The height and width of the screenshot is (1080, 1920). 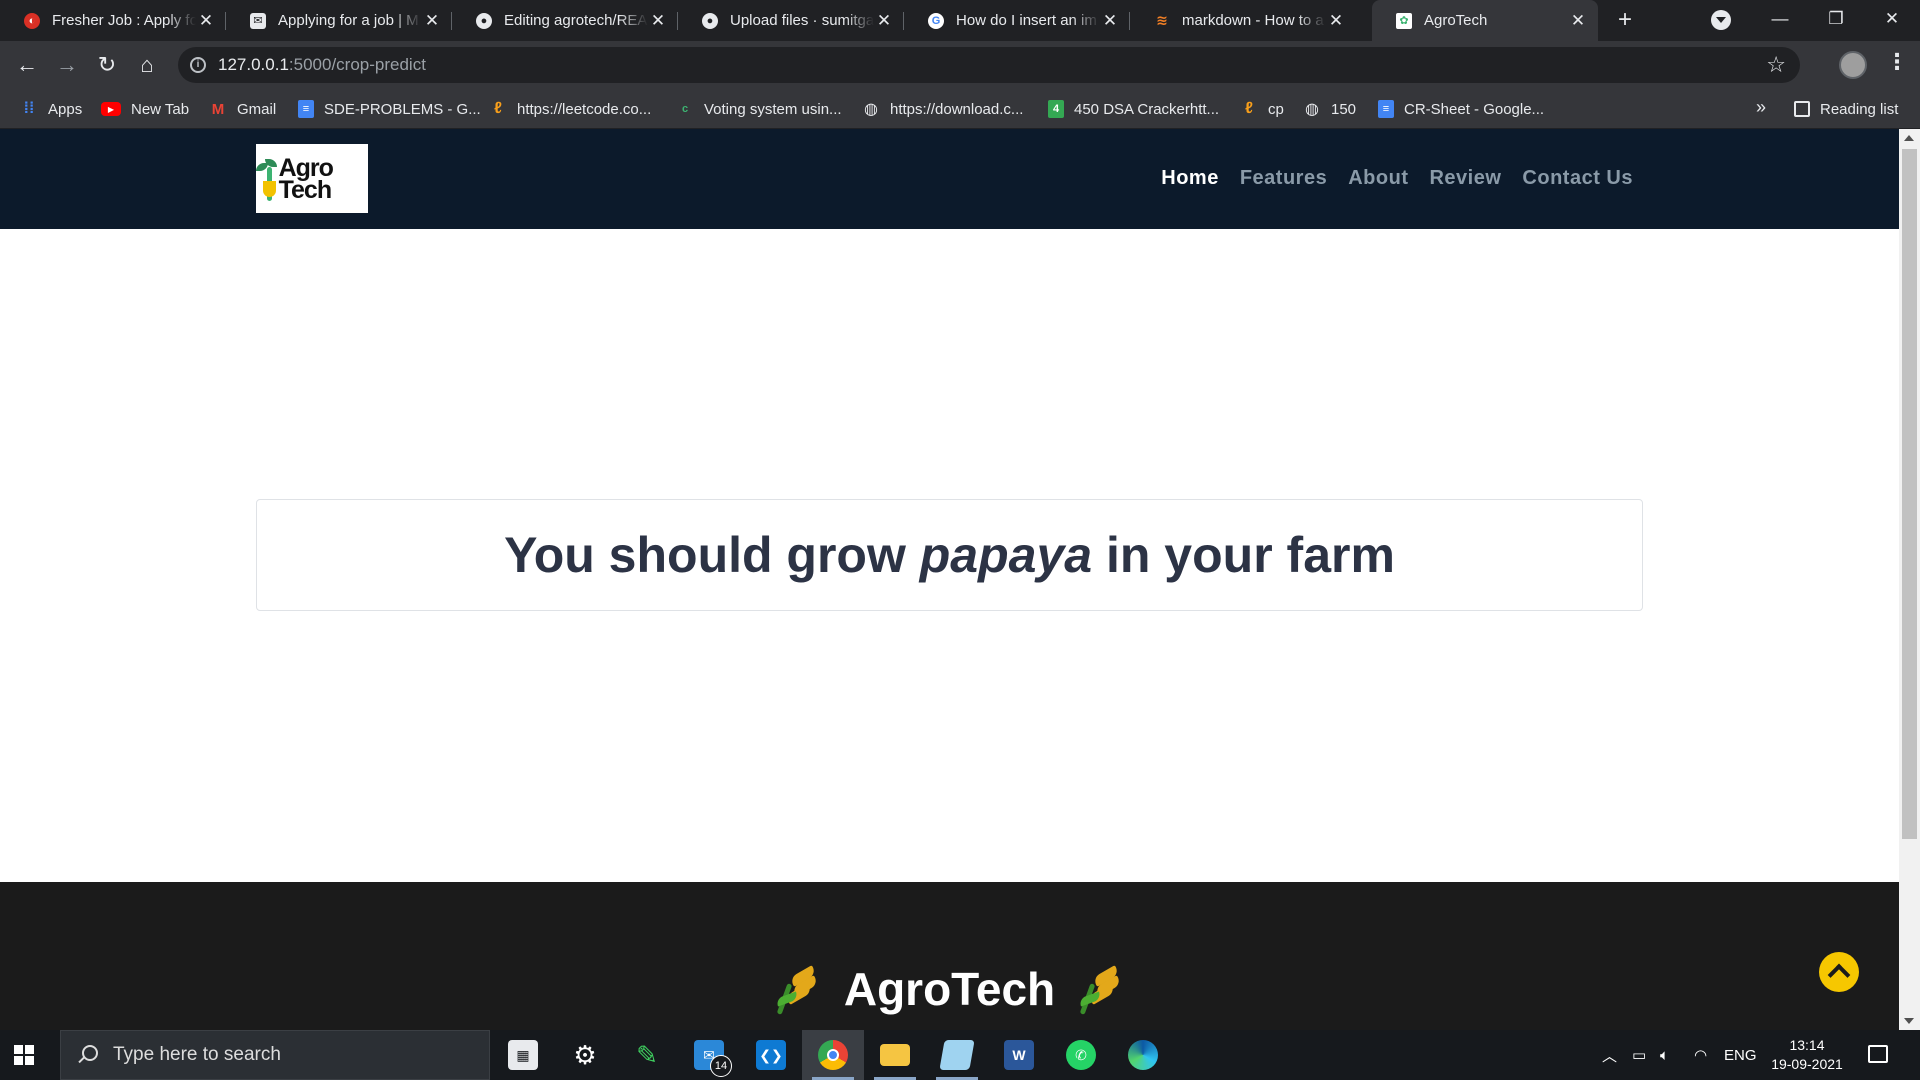 I want to click on restore-icon: ❐, so click(x=1836, y=20).